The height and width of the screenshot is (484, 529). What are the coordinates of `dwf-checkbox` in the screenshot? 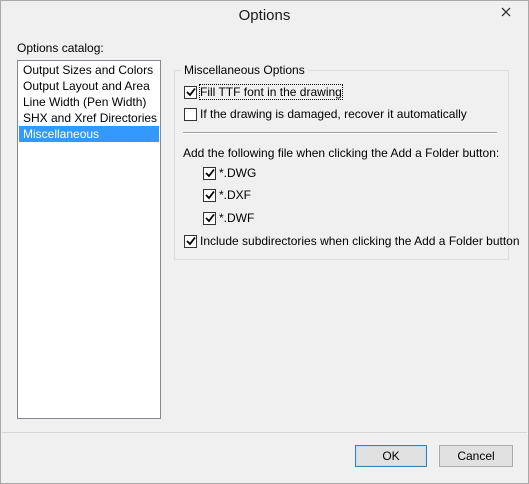 It's located at (209, 218).